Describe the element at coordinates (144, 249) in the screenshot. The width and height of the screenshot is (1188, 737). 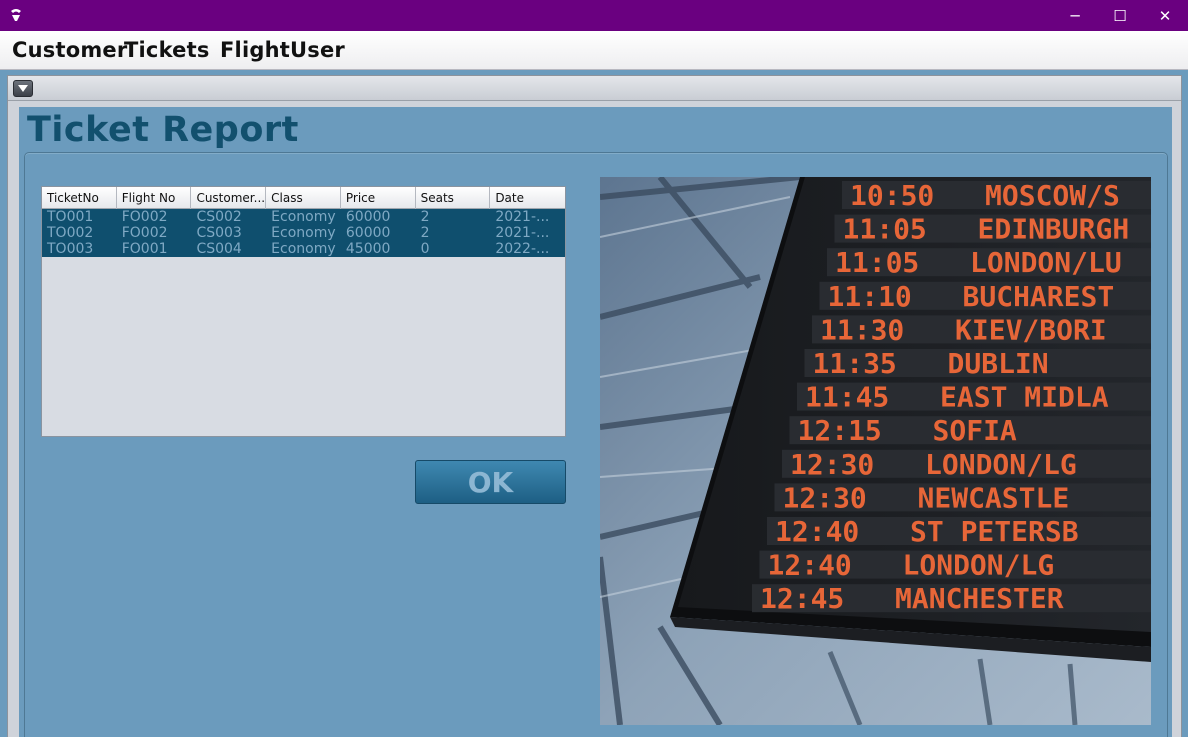
I see `table-cell: FO001` at that location.